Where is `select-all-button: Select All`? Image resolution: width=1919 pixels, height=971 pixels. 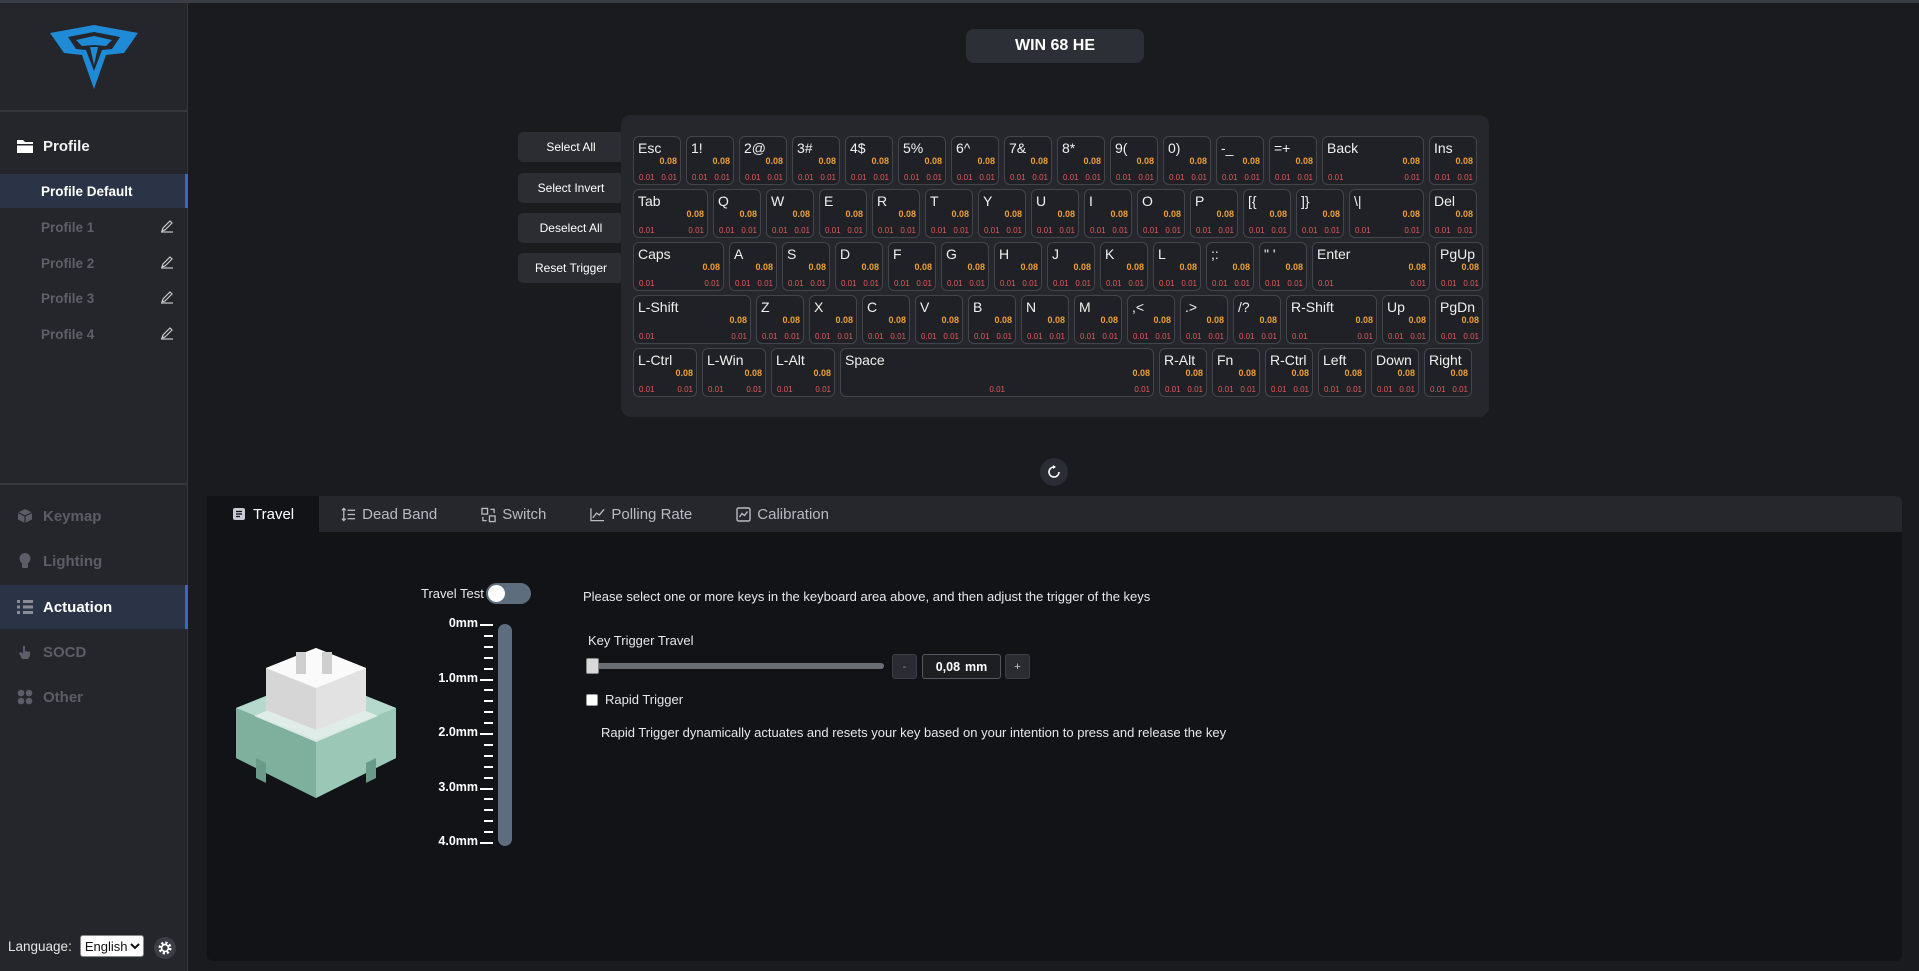 select-all-button: Select All is located at coordinates (571, 147).